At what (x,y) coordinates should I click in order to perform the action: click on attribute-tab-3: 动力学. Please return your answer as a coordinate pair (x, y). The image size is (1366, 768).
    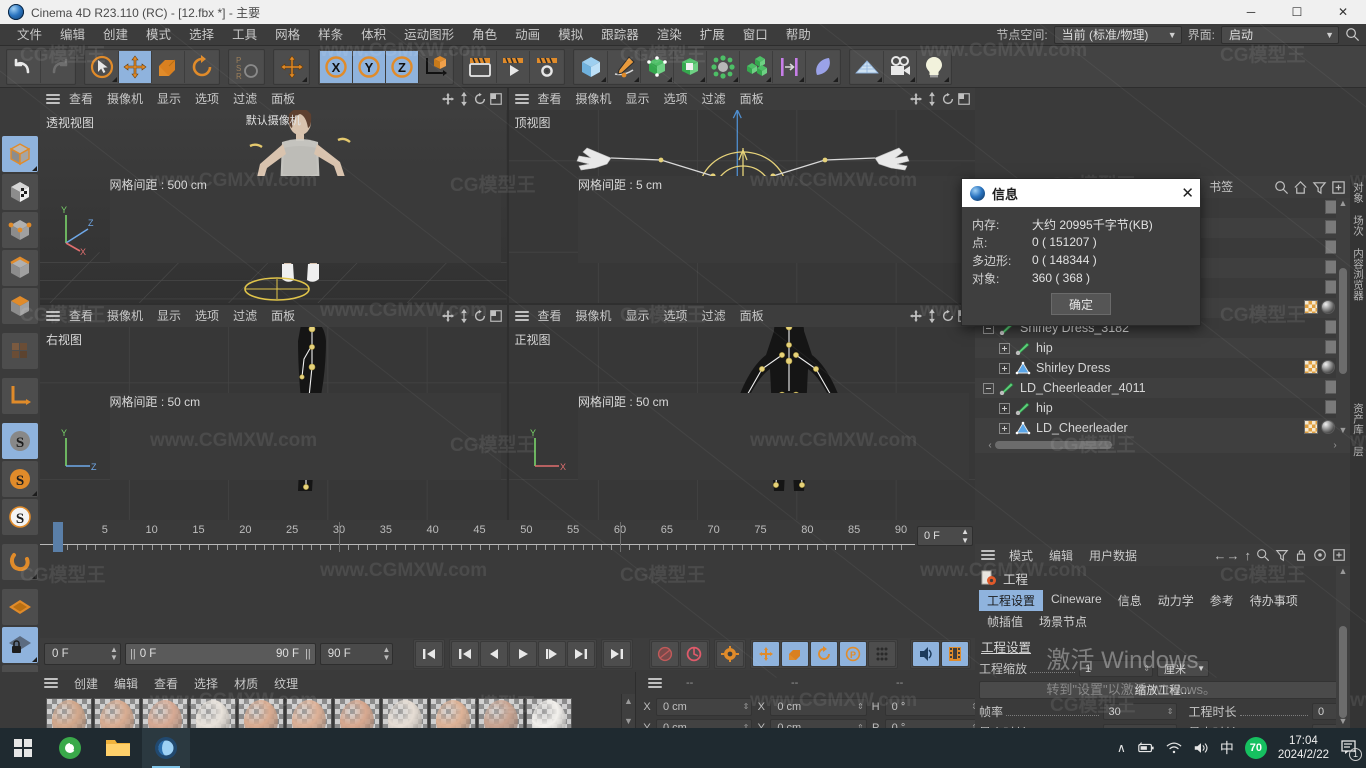
    Looking at the image, I should click on (1176, 600).